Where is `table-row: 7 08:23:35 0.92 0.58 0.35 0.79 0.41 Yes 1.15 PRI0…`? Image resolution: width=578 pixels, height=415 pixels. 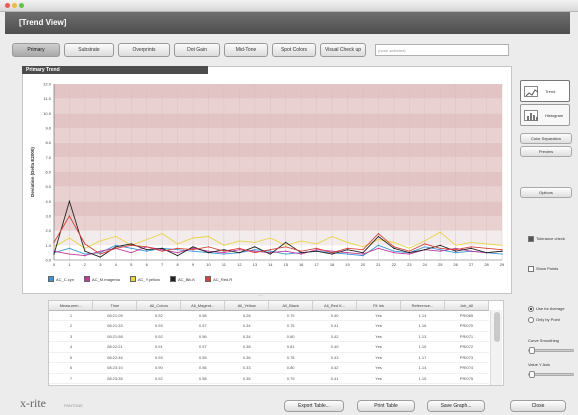
table-row: 7 08:23:35 0.92 0.58 0.35 0.79 0.41 Yes 1.15 PRI0… is located at coordinates (269, 378).